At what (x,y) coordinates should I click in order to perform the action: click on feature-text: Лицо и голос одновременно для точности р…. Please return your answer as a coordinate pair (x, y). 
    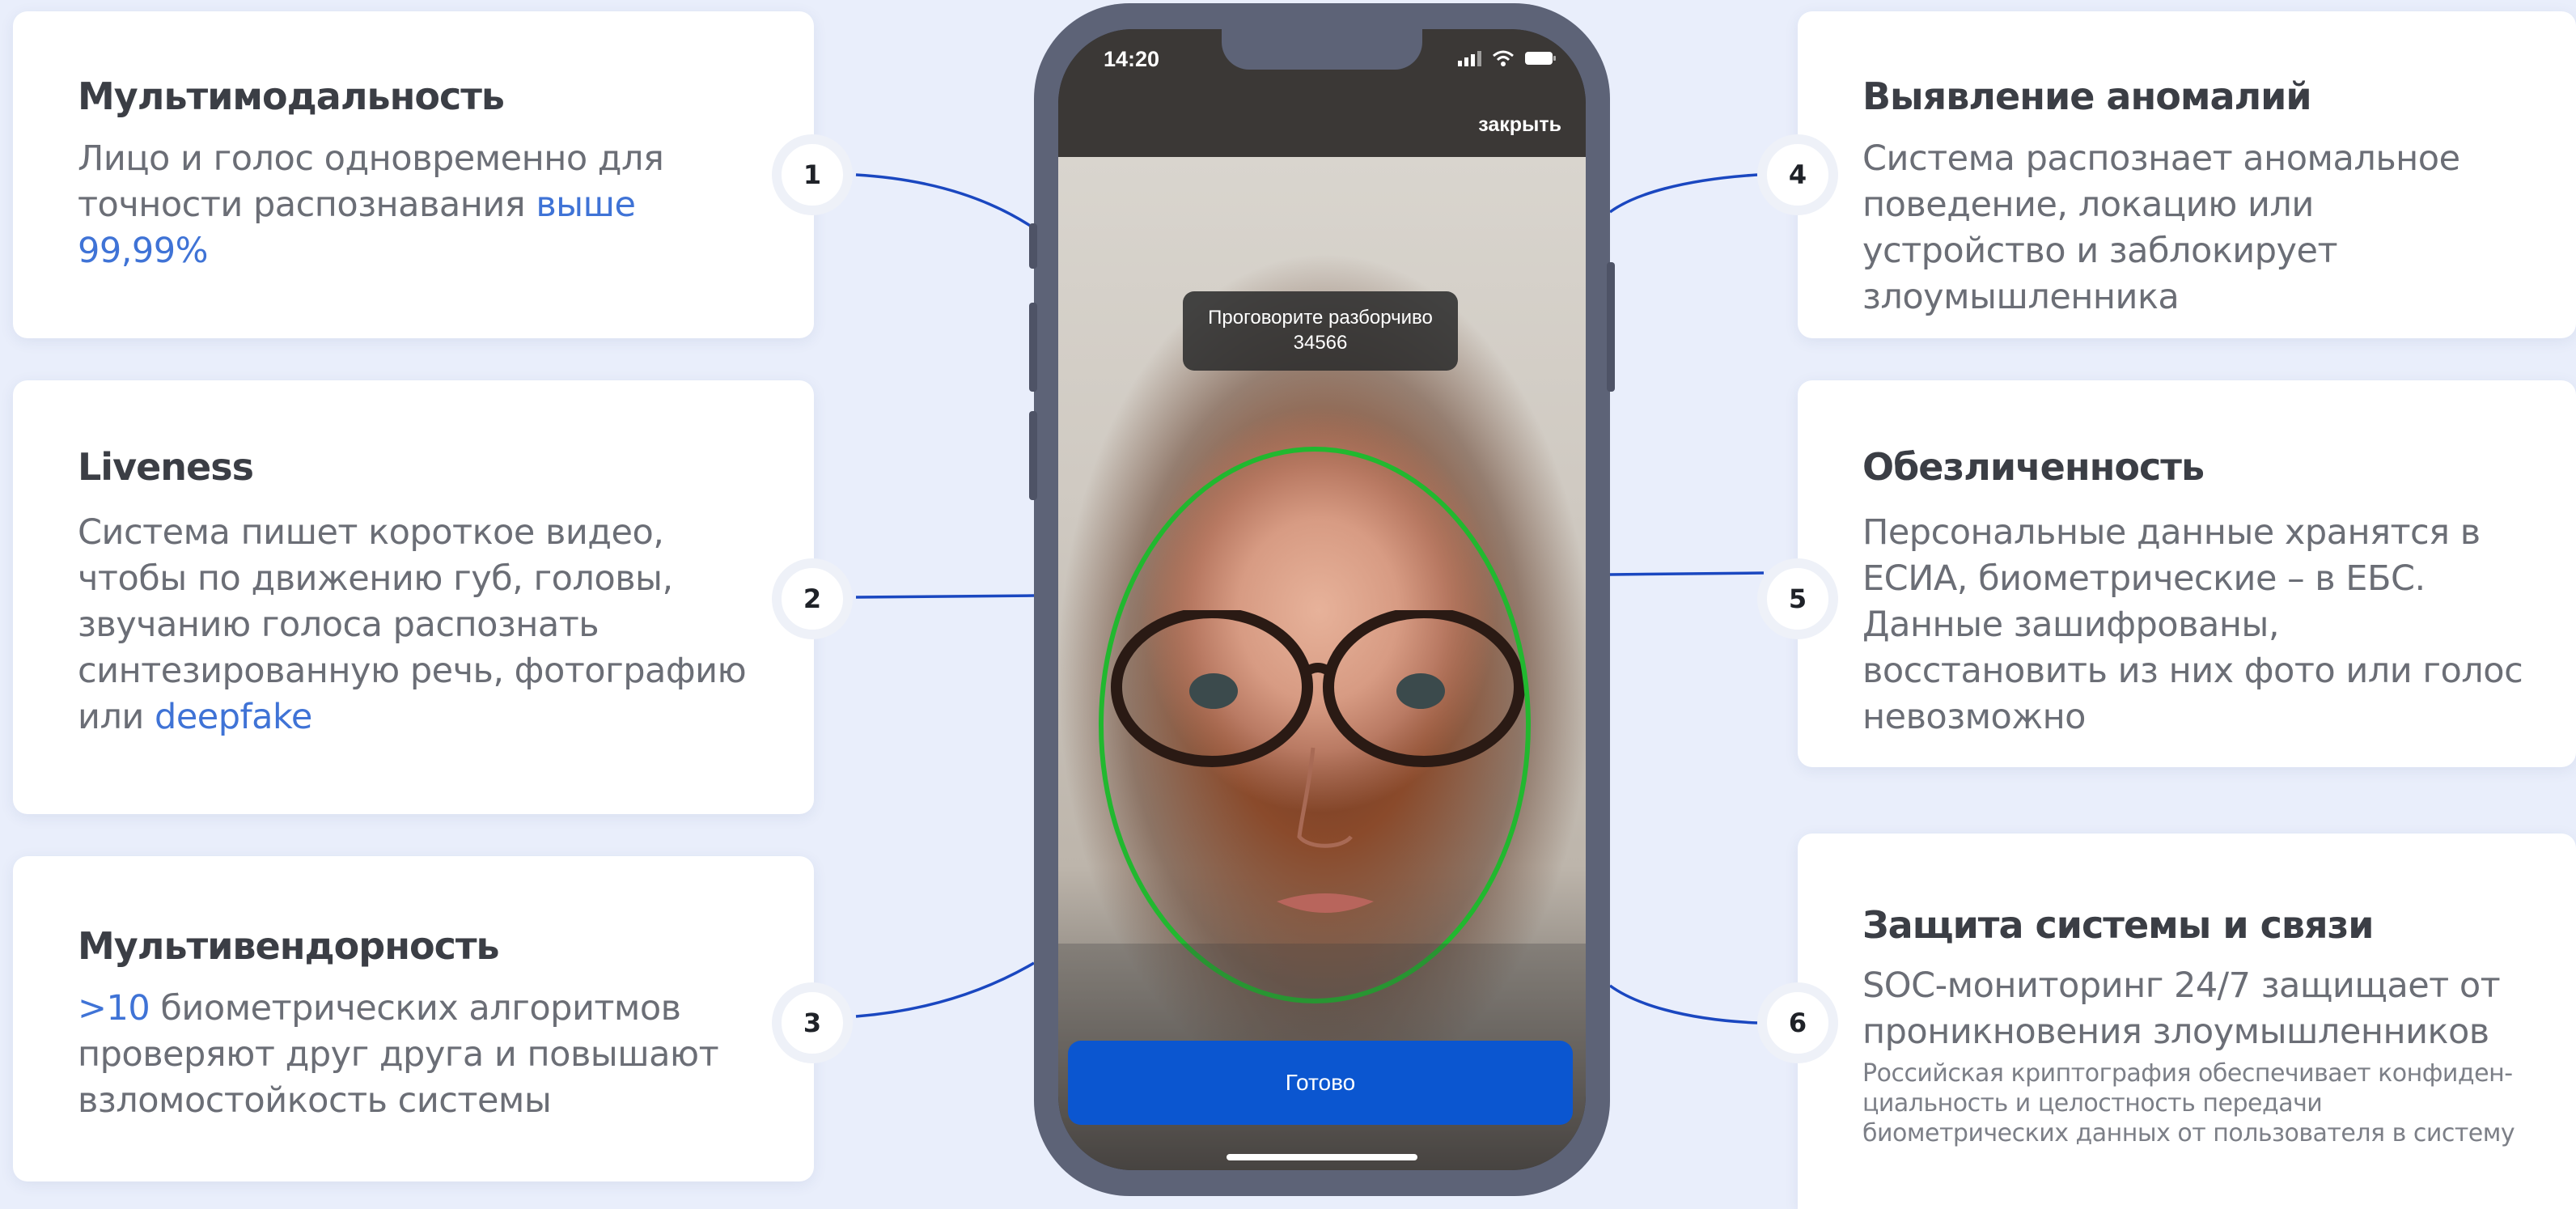
    Looking at the image, I should click on (371, 204).